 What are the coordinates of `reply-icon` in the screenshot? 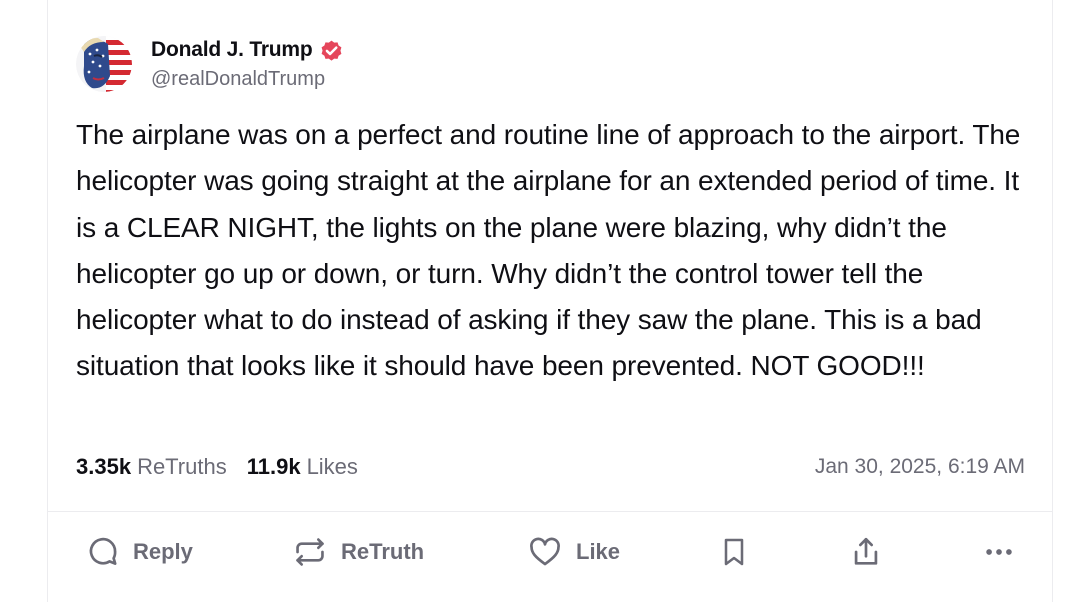 It's located at (103, 552).